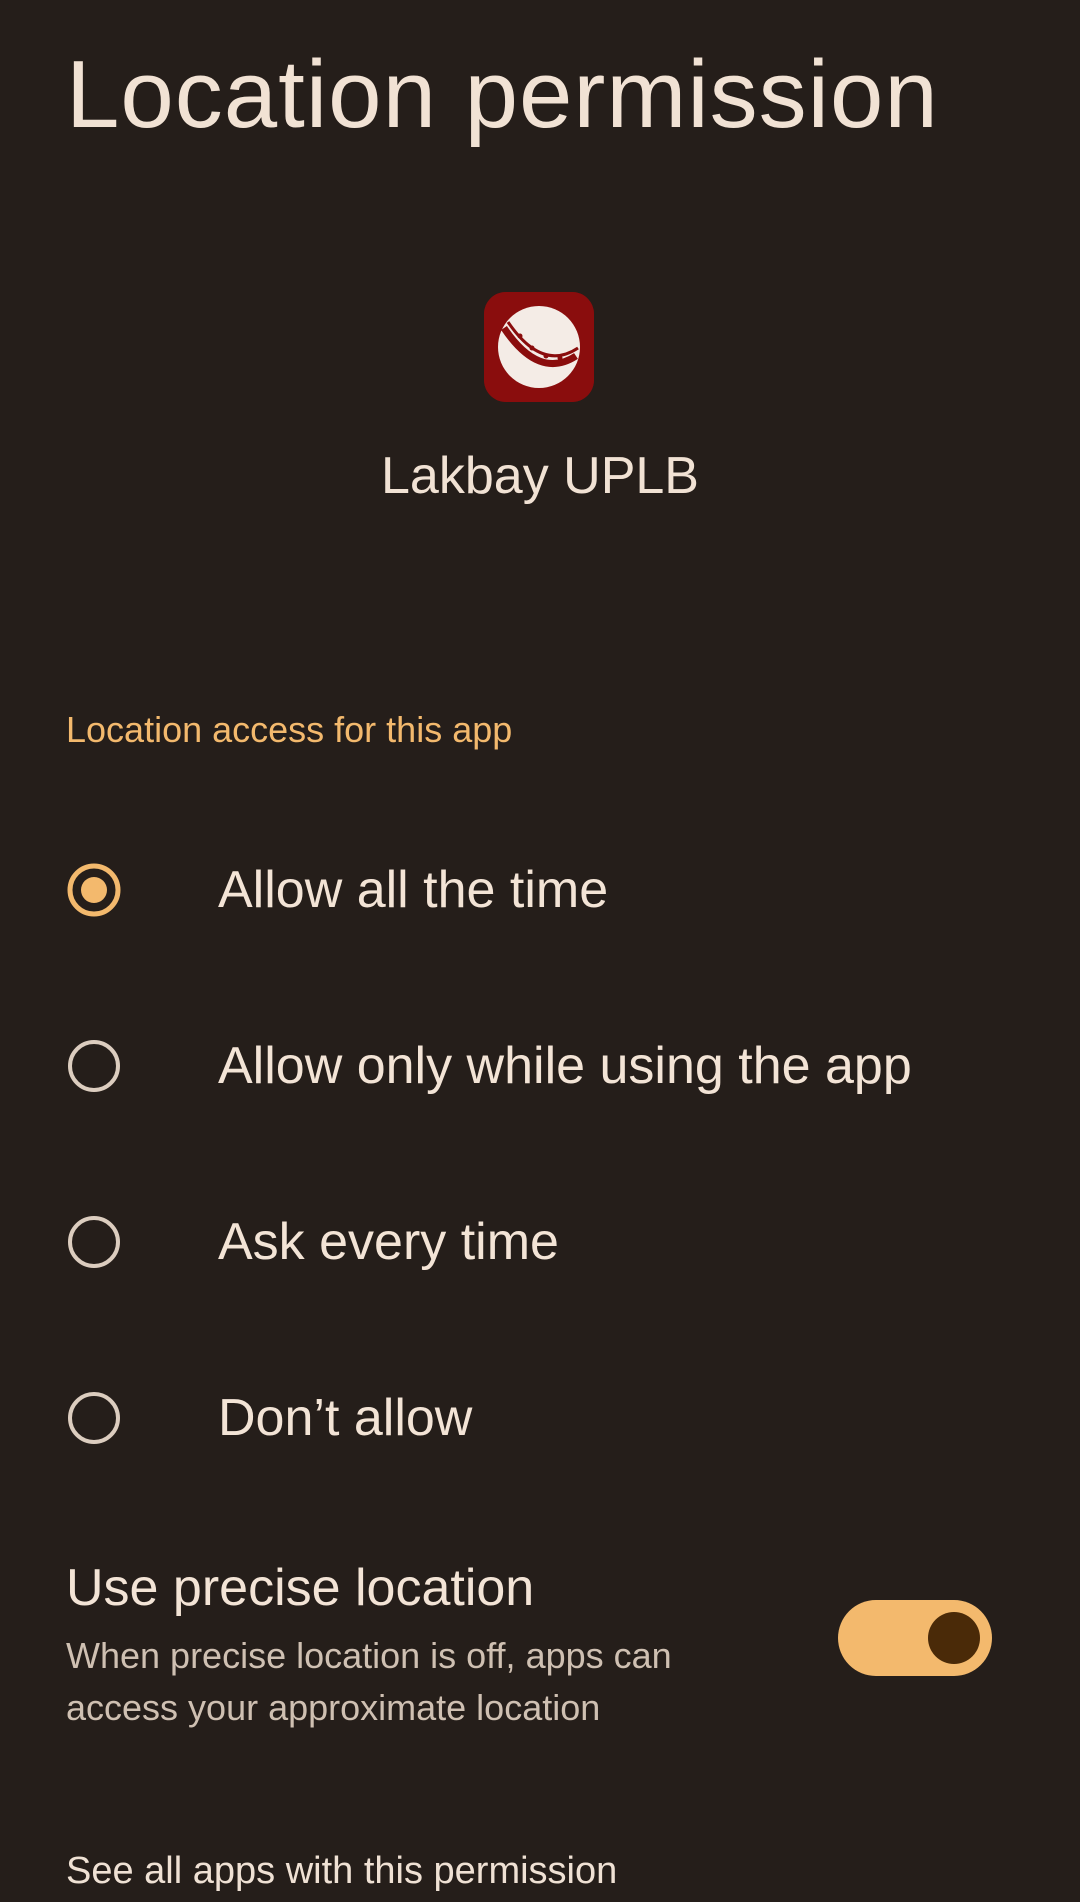  I want to click on page-title: Location permission, so click(502, 94).